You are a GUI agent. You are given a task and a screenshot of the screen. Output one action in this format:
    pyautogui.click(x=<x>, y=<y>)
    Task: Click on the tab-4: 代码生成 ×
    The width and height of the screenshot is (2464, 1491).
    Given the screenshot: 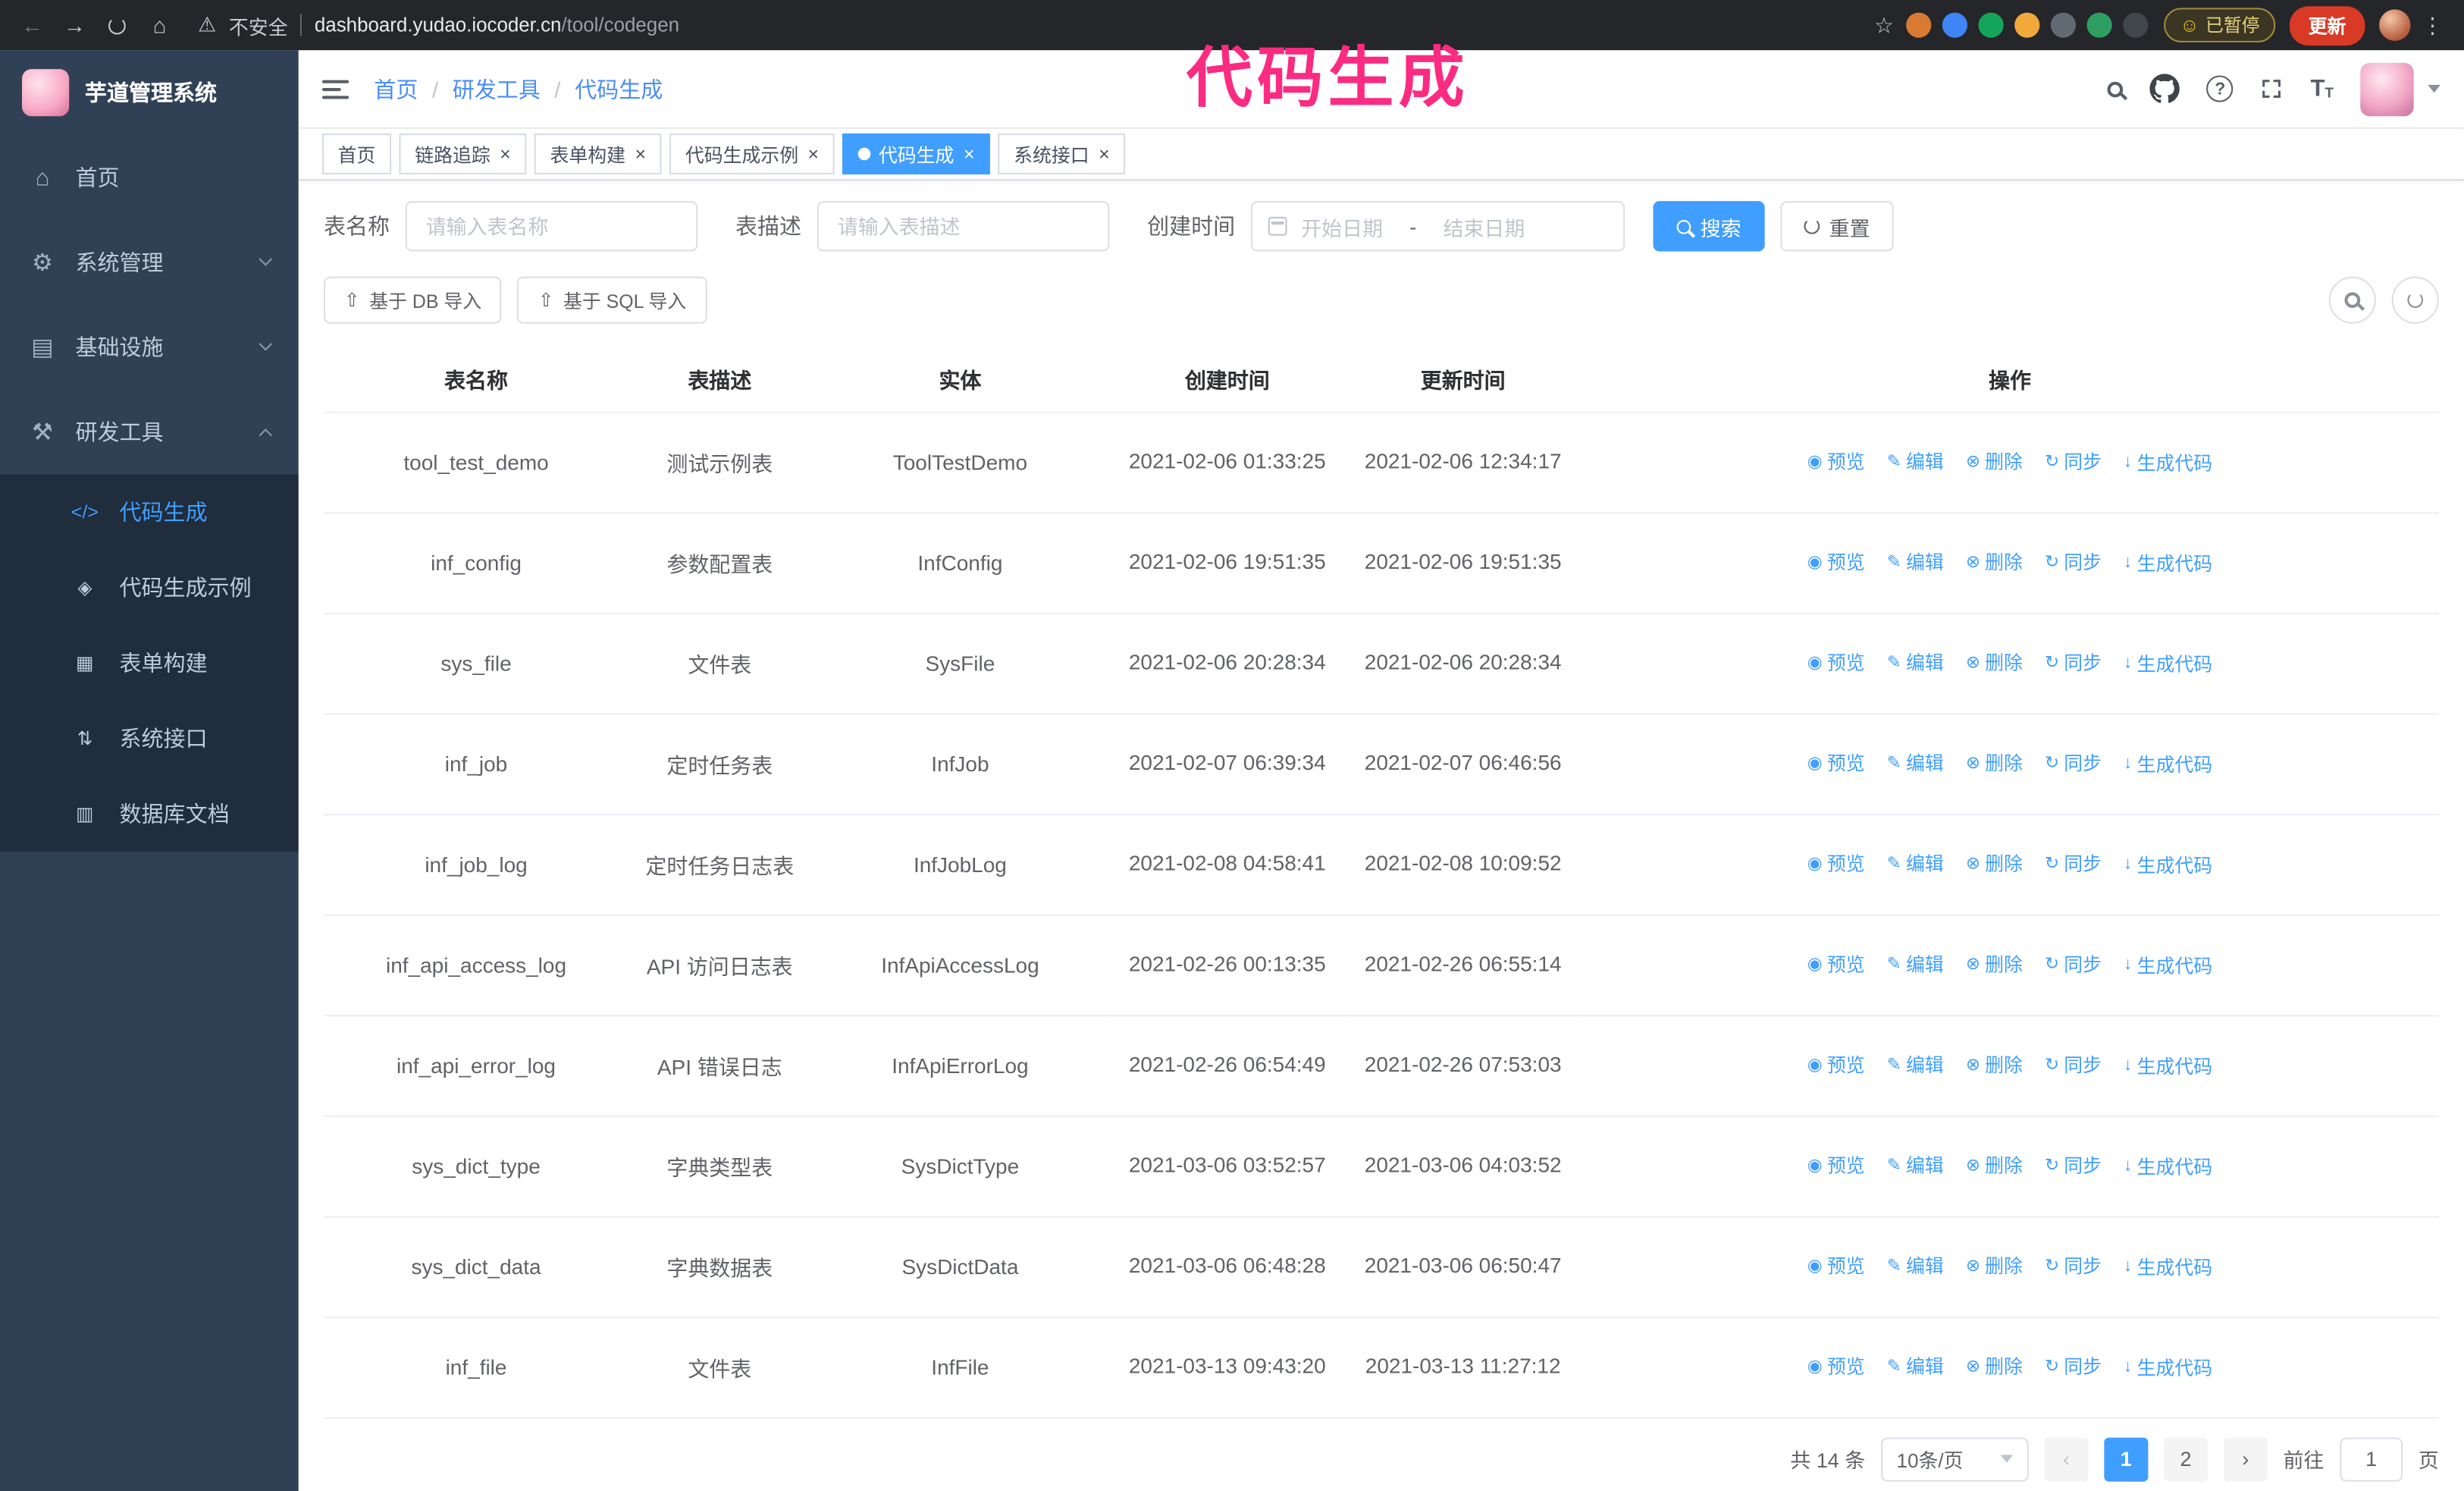 What is the action you would take?
    pyautogui.click(x=917, y=153)
    